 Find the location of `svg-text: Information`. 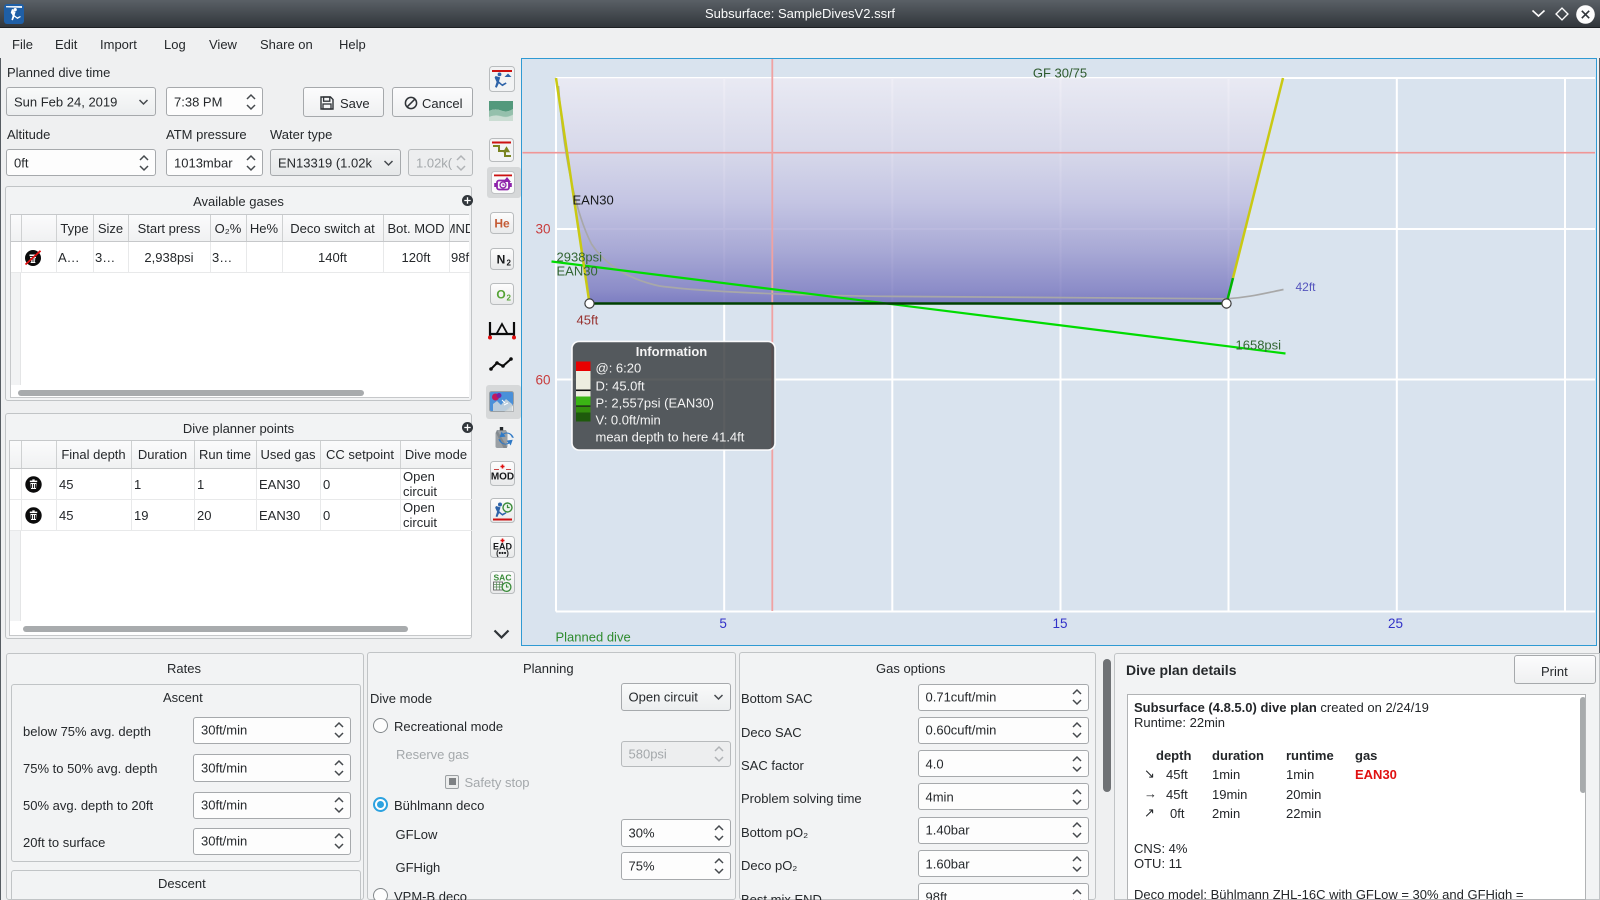

svg-text: Information is located at coordinates (672, 351).